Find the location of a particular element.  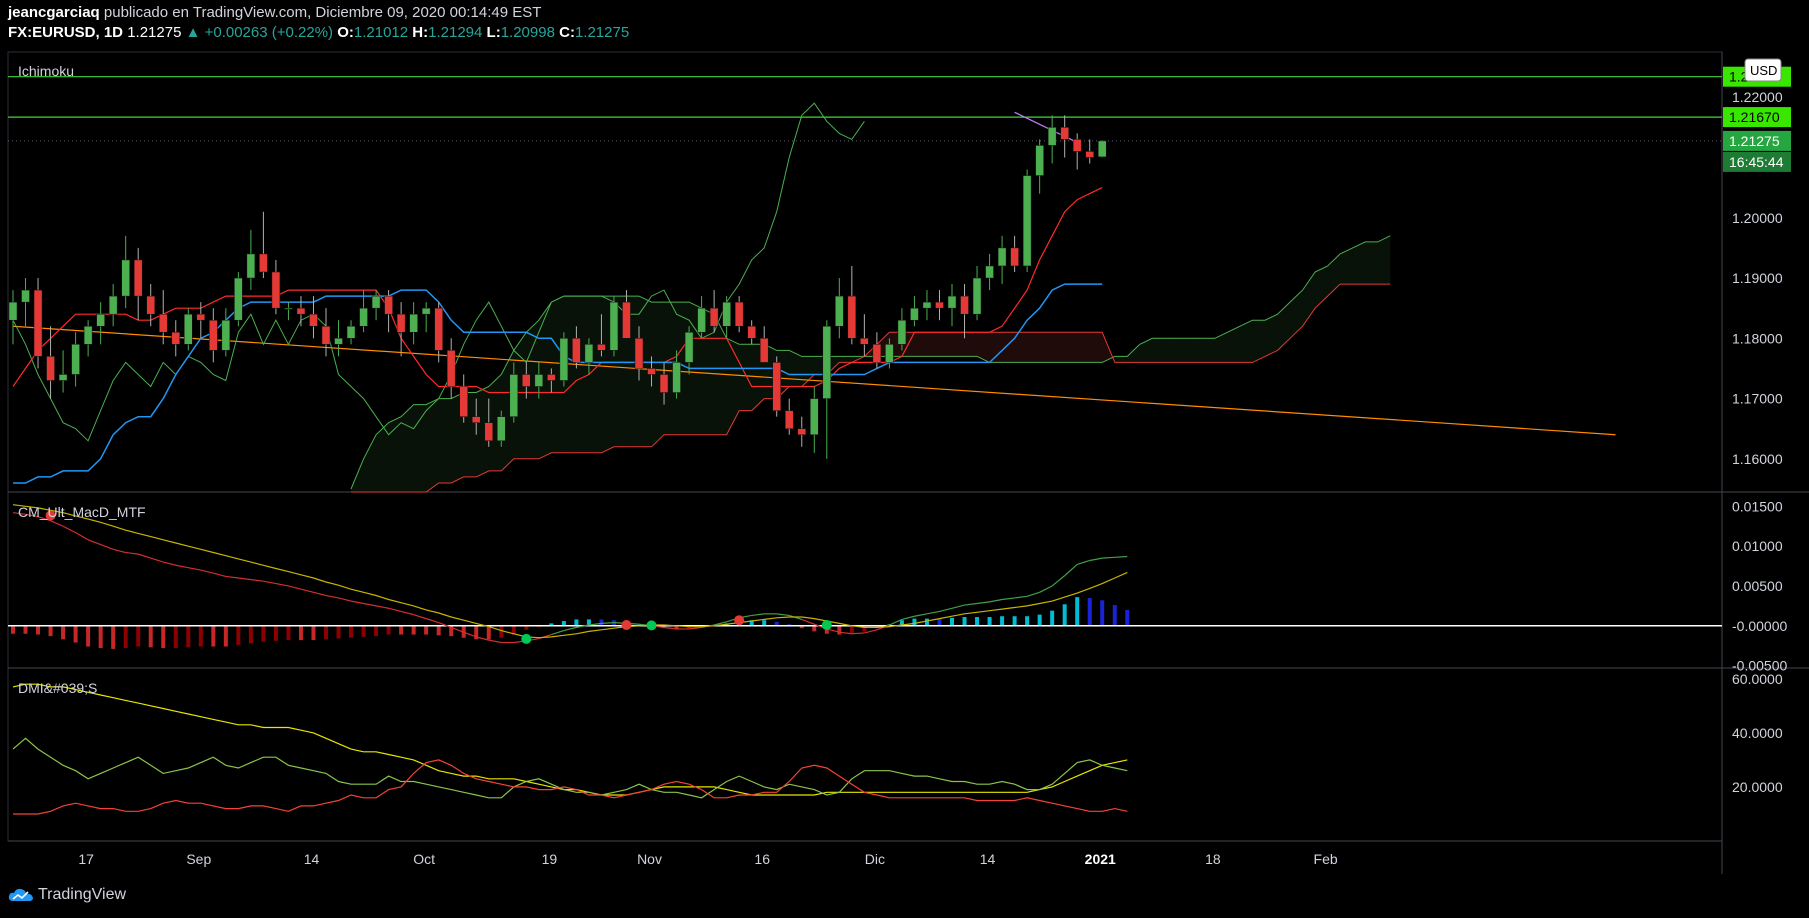

time-tick-label: 16 is located at coordinates (762, 859).